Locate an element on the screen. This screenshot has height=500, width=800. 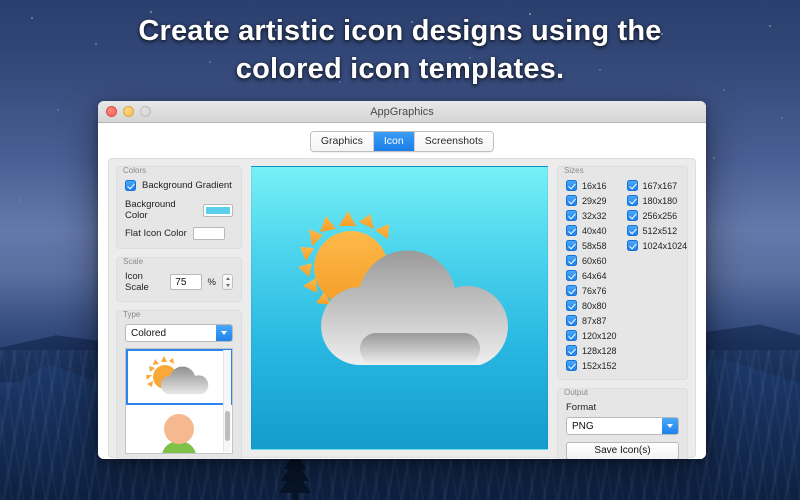
size-label-16x16: 16x16 is located at coordinates (594, 185).